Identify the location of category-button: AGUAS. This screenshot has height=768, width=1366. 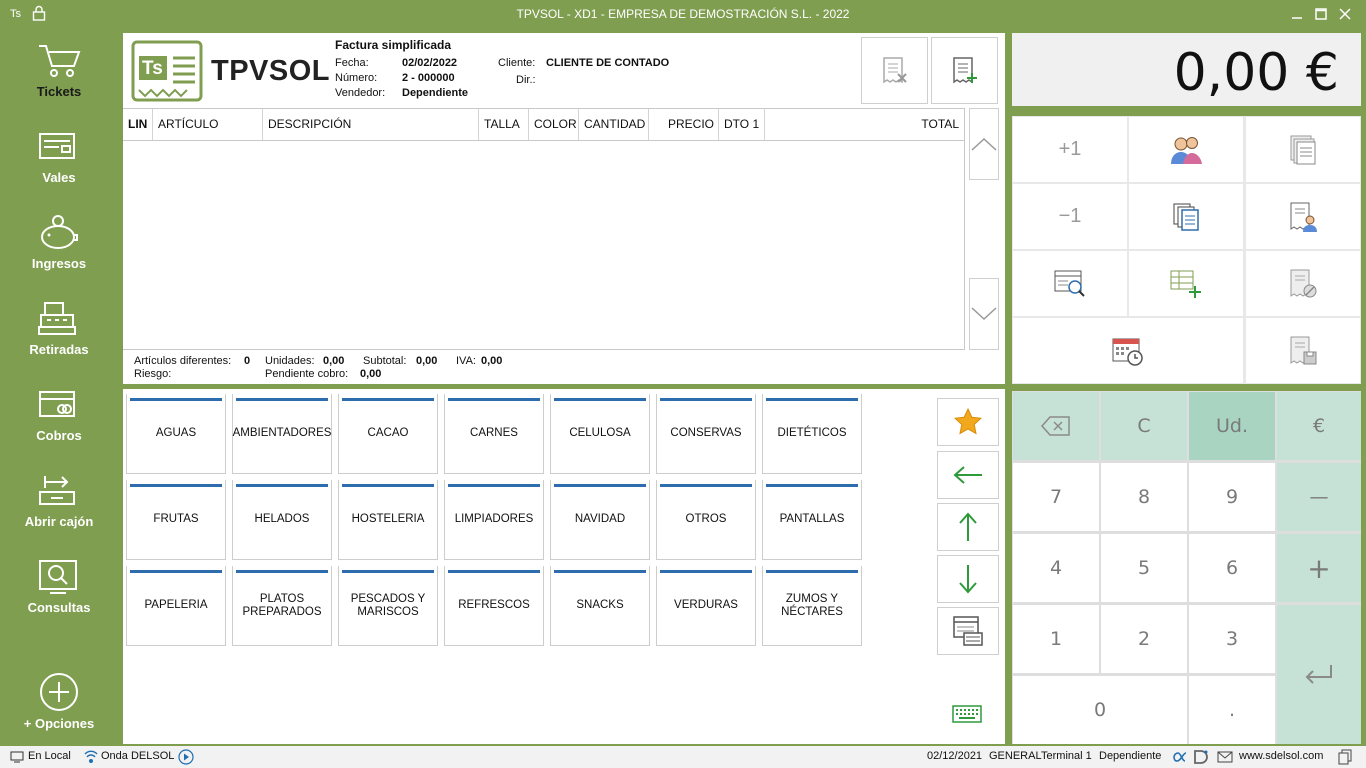
(176, 434).